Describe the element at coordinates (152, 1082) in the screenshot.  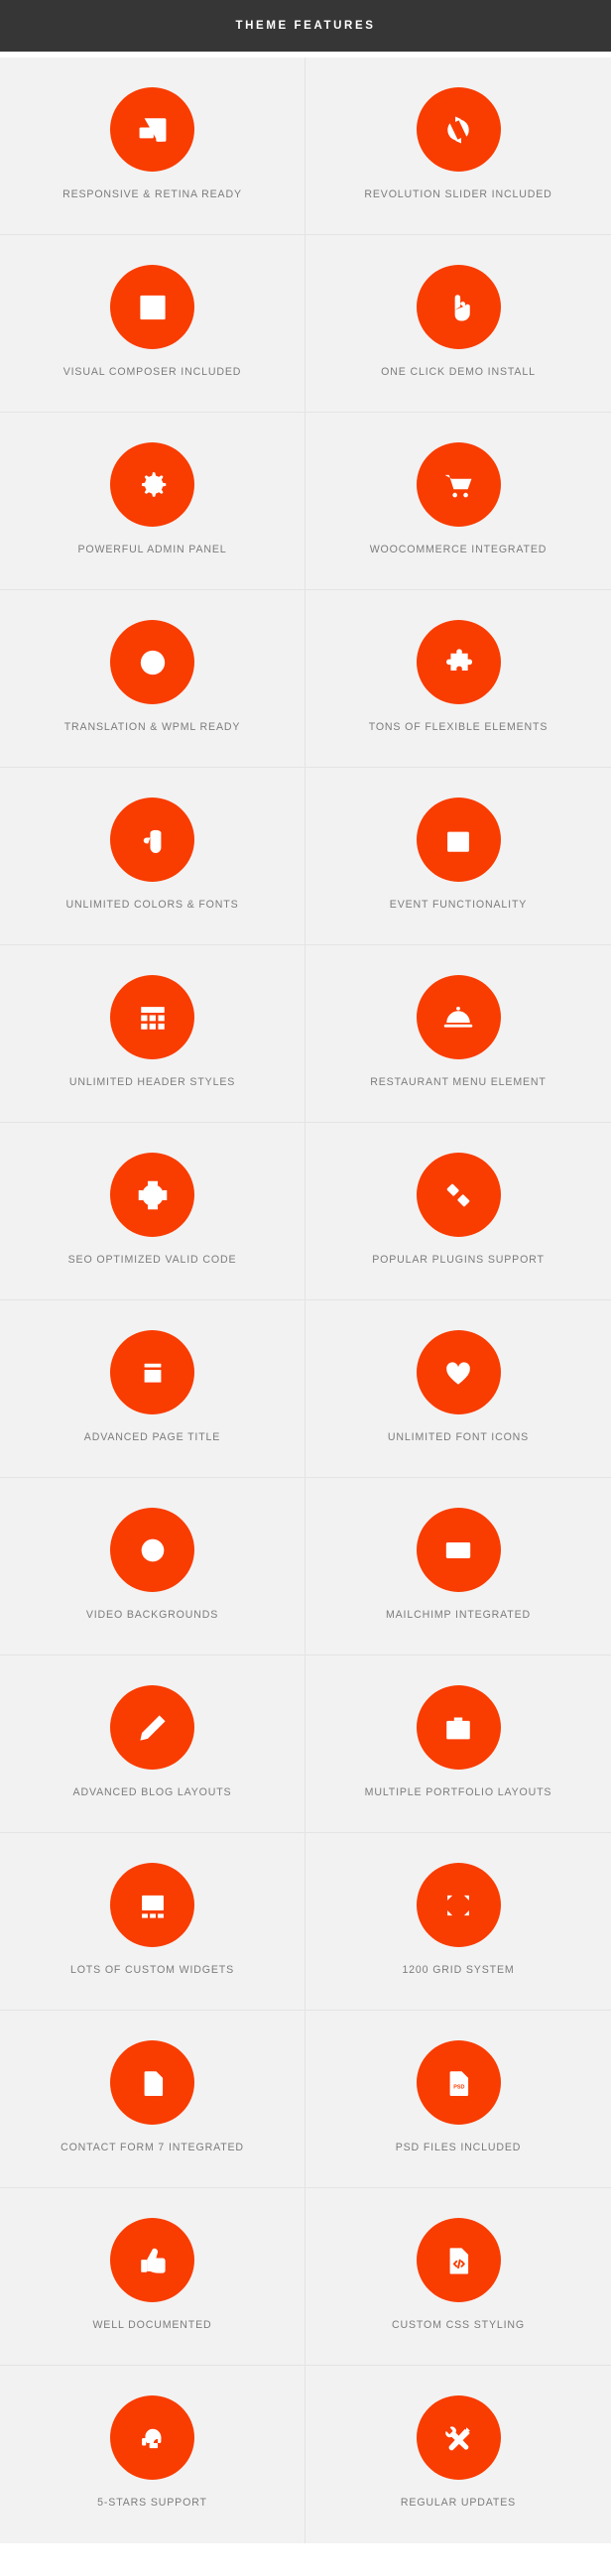
I see `feature-label: UNLIMITED HEADER STYLES` at that location.